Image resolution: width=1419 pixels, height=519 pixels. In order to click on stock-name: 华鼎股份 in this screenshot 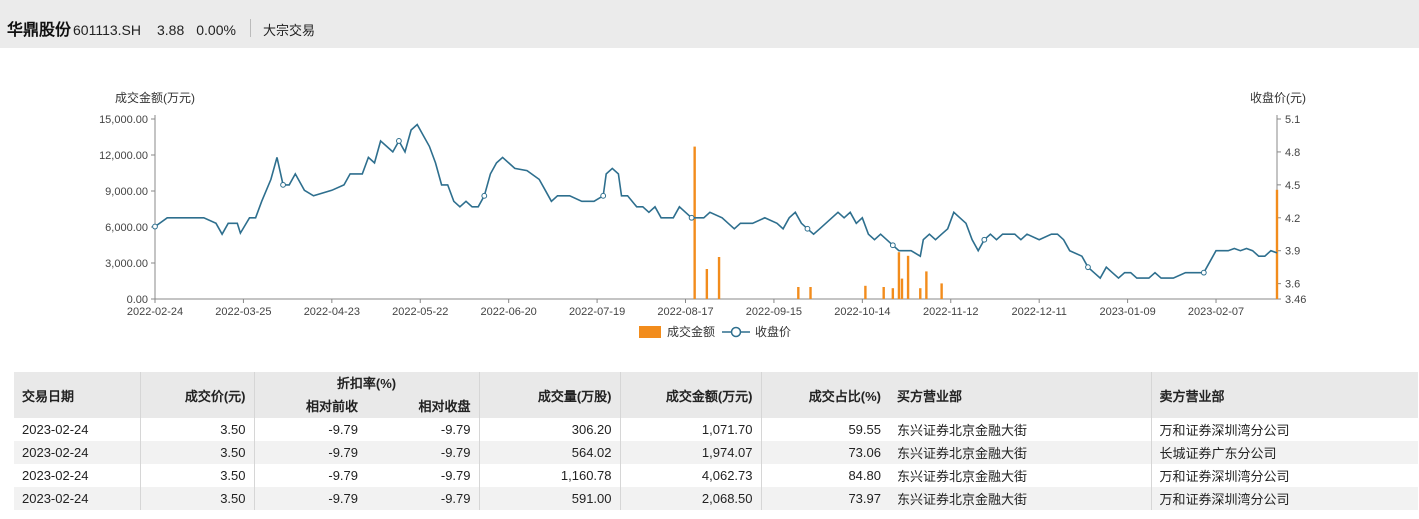, I will do `click(39, 28)`.